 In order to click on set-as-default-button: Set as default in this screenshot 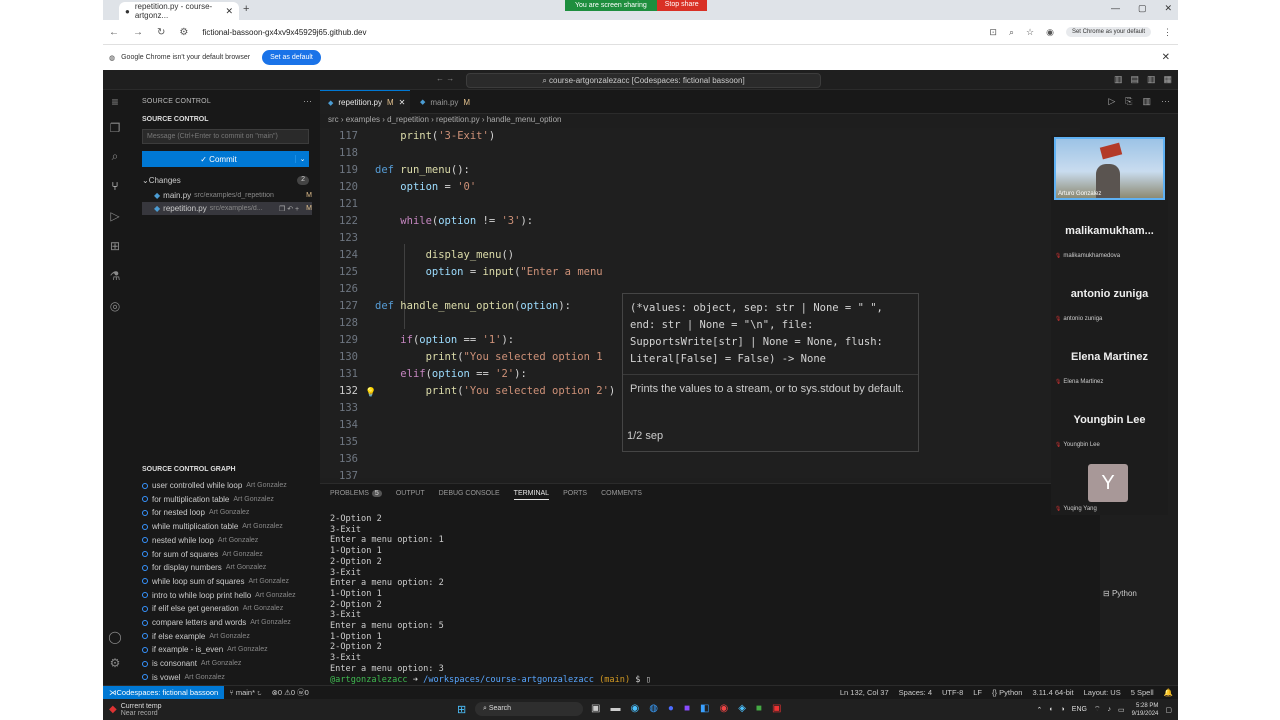, I will do `click(291, 57)`.